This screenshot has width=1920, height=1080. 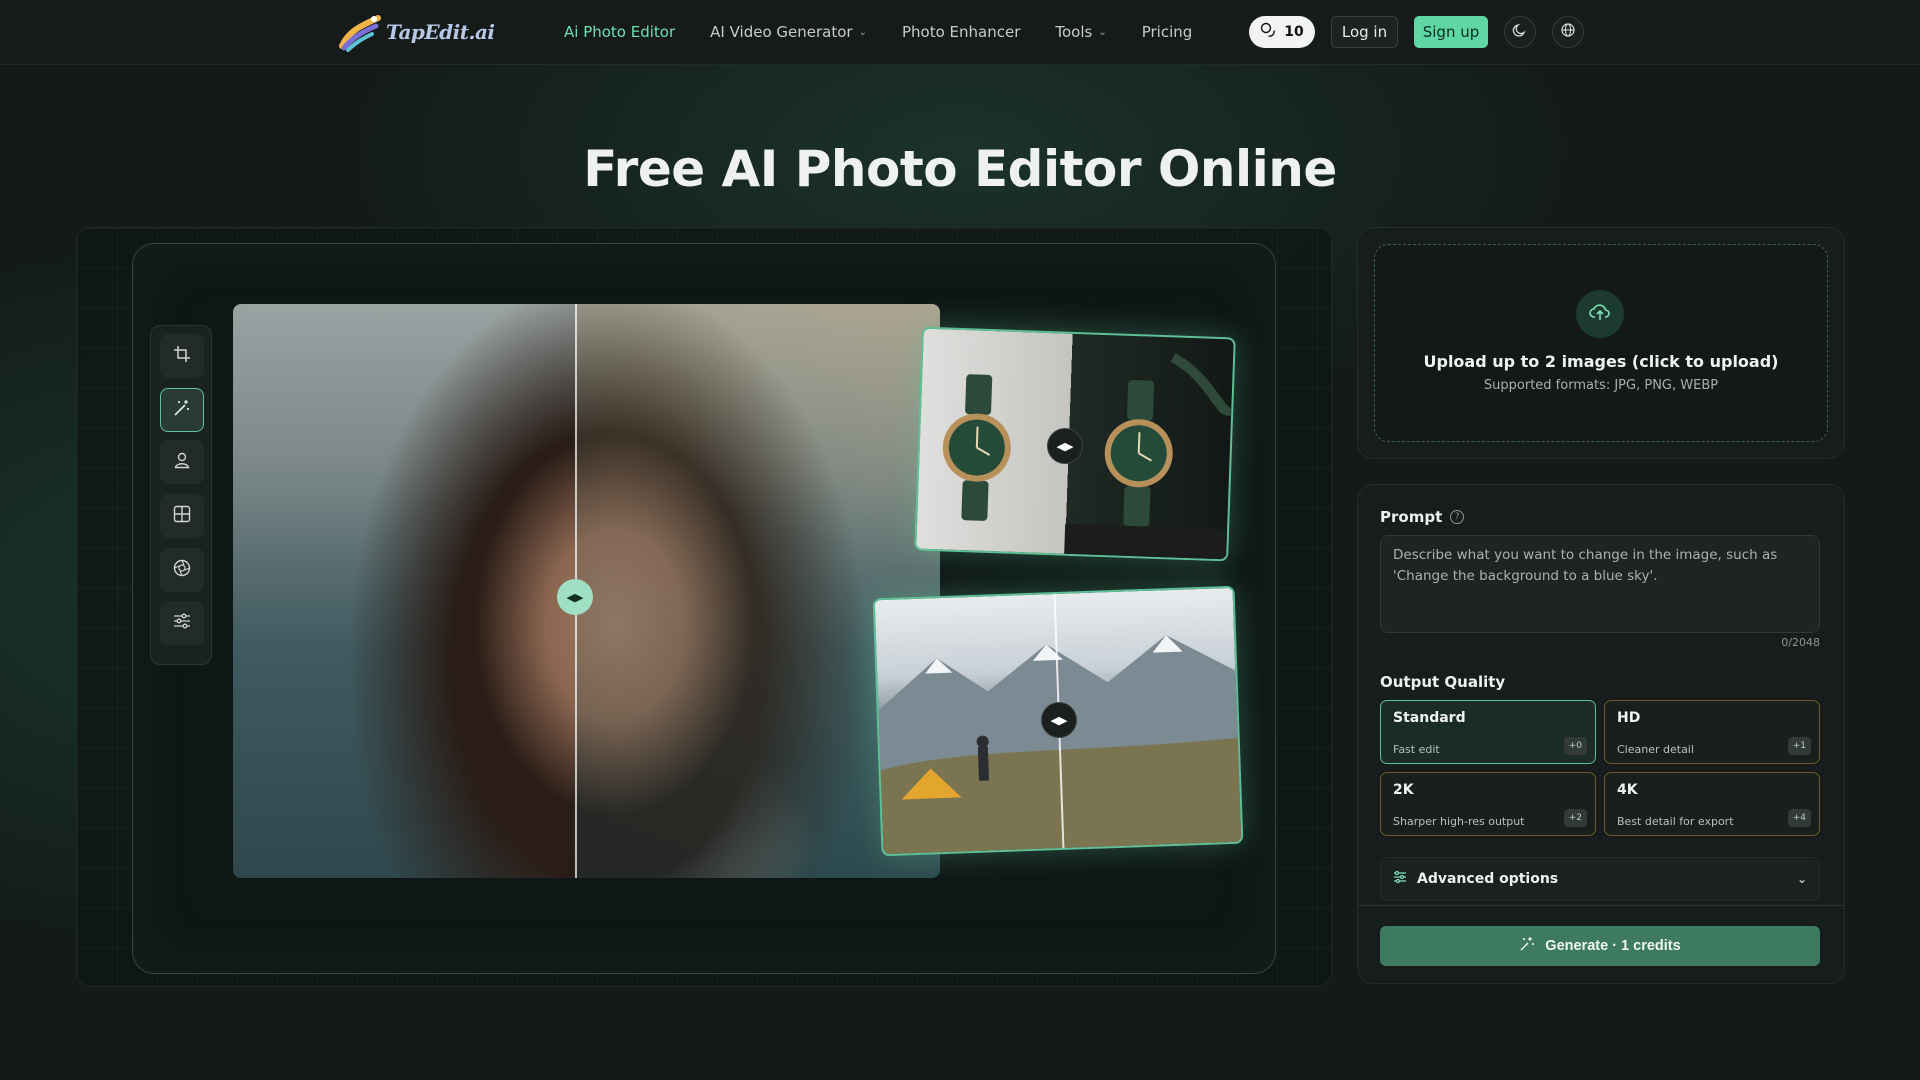 I want to click on signup-button: Sign up, so click(x=1451, y=32).